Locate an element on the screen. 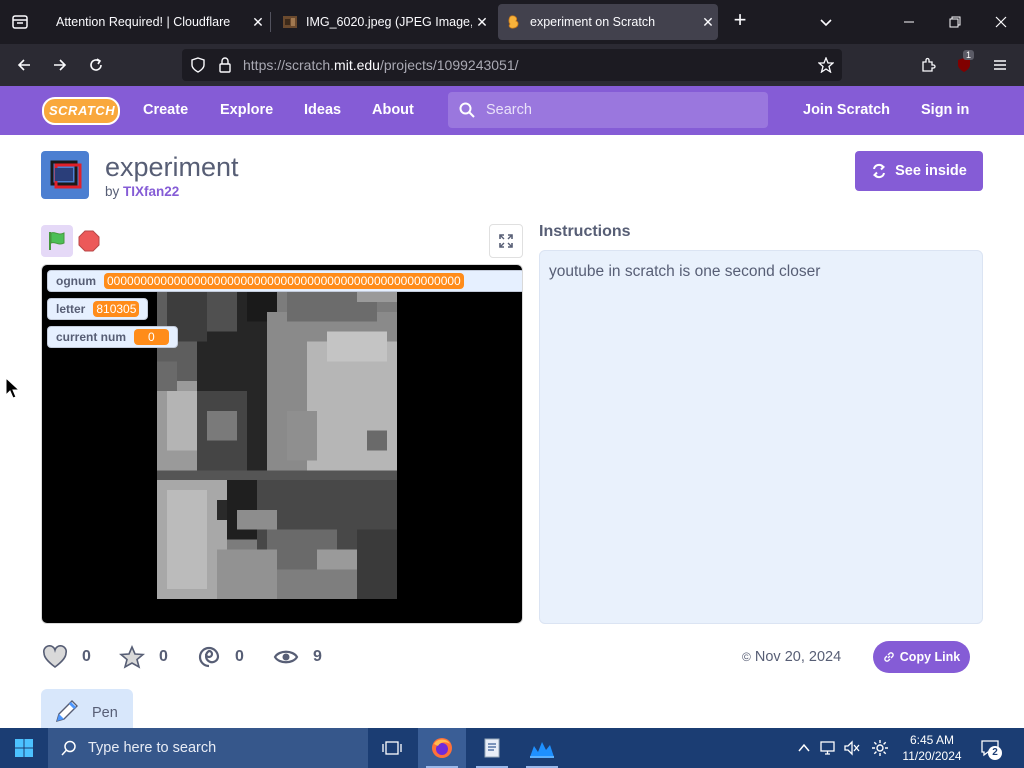 The image size is (1024, 768). project-thumbnail is located at coordinates (65, 175).